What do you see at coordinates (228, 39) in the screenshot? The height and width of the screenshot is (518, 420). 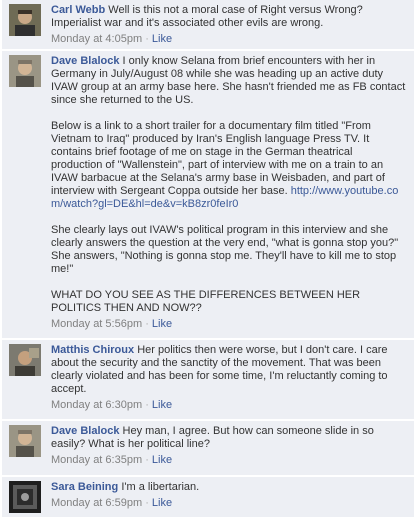 I see `comment-meta: Monday at 4:05pm · Like` at bounding box center [228, 39].